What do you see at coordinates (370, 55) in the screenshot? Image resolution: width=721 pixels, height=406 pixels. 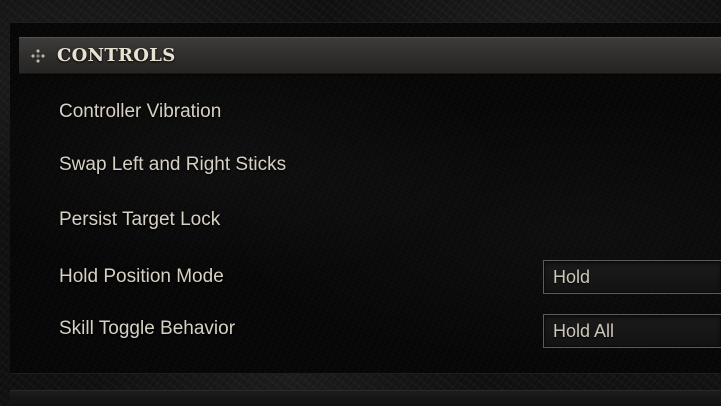 I see `section-header-controls: CONTROLS` at bounding box center [370, 55].